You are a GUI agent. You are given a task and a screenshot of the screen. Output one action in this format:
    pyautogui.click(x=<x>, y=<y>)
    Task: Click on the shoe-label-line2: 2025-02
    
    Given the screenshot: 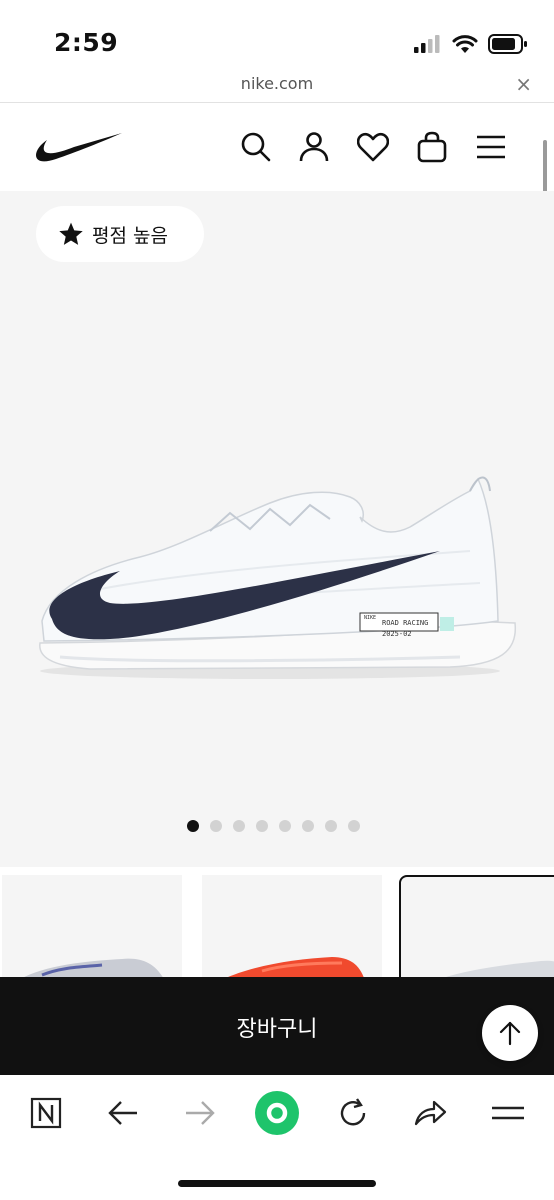 What is the action you would take?
    pyautogui.click(x=397, y=634)
    